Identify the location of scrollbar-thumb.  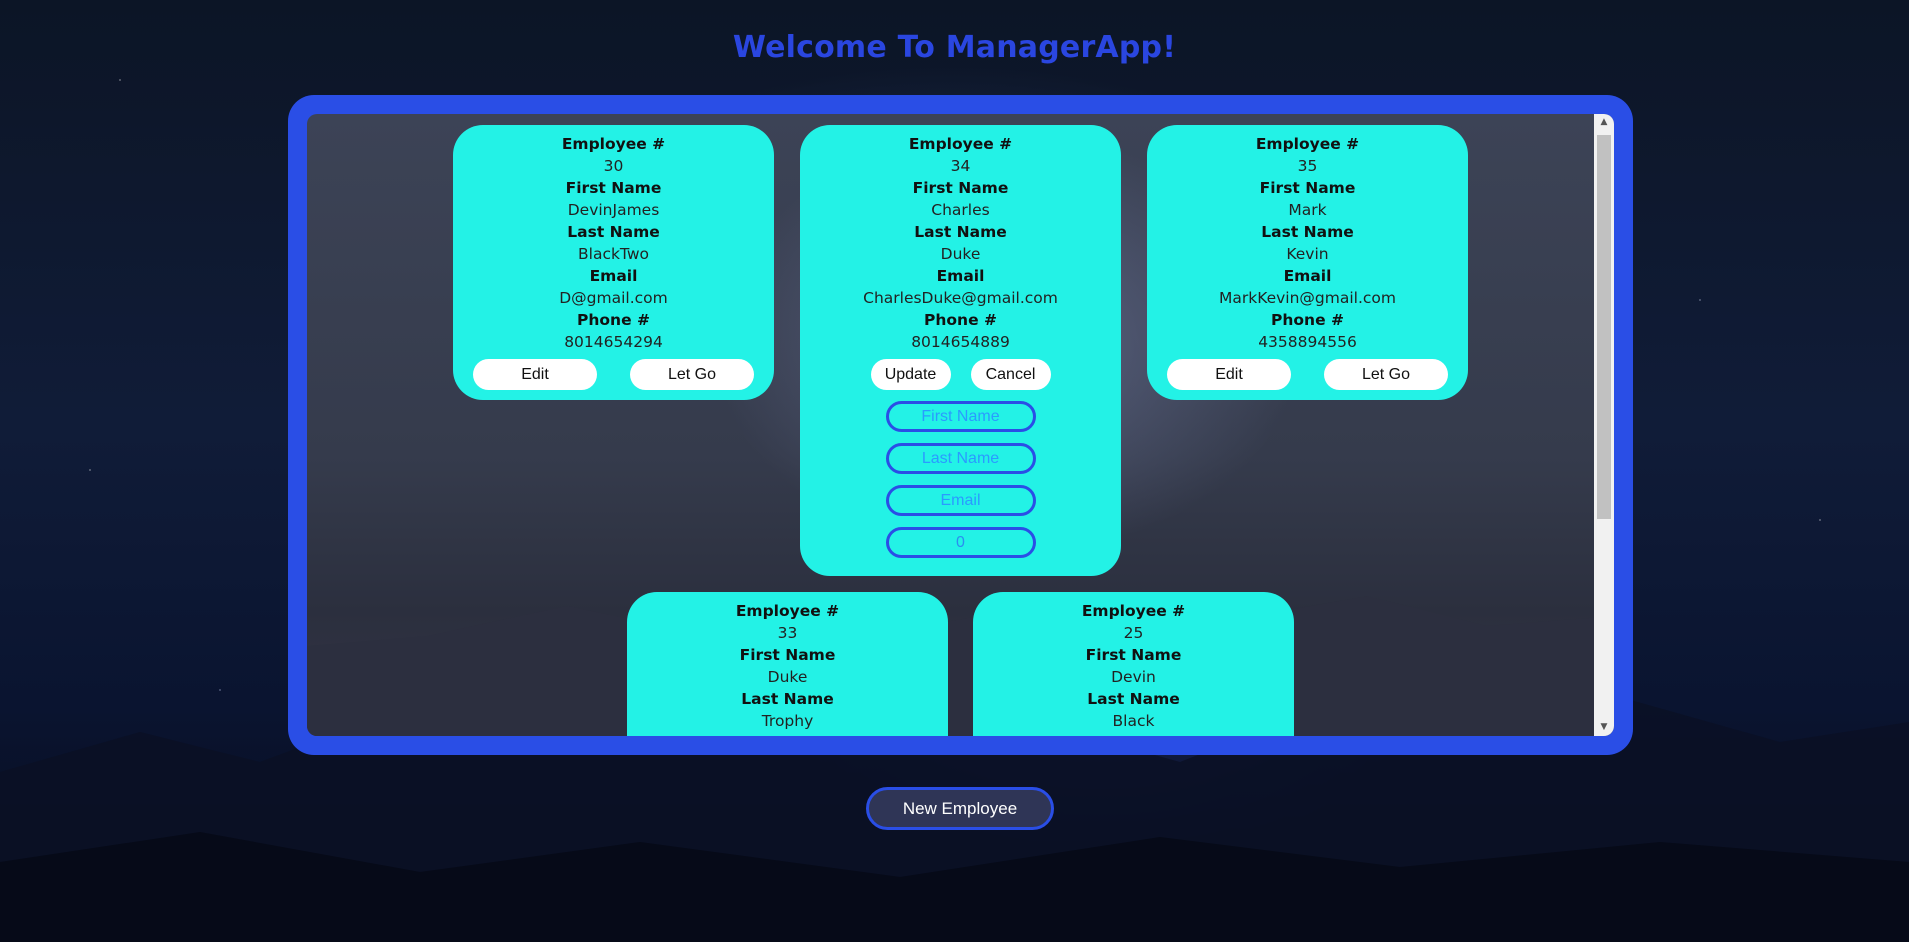
(1604, 327).